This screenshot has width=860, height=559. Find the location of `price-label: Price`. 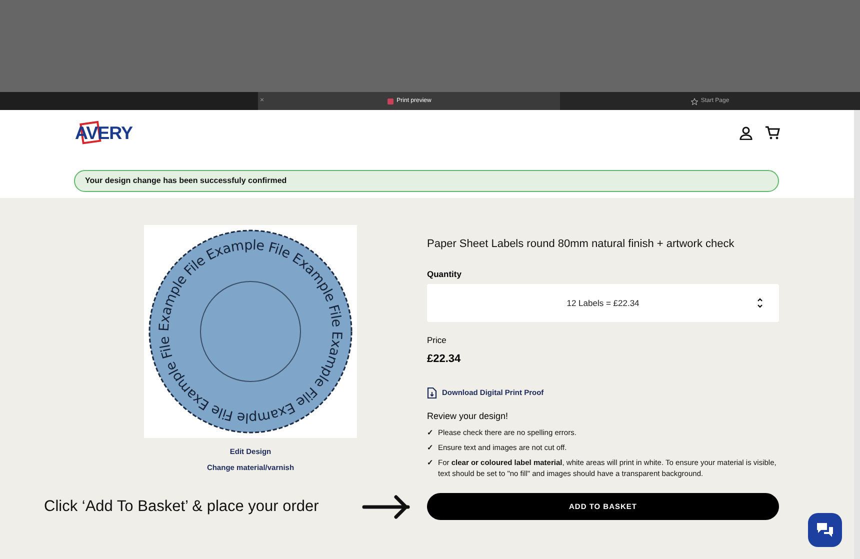

price-label: Price is located at coordinates (437, 340).